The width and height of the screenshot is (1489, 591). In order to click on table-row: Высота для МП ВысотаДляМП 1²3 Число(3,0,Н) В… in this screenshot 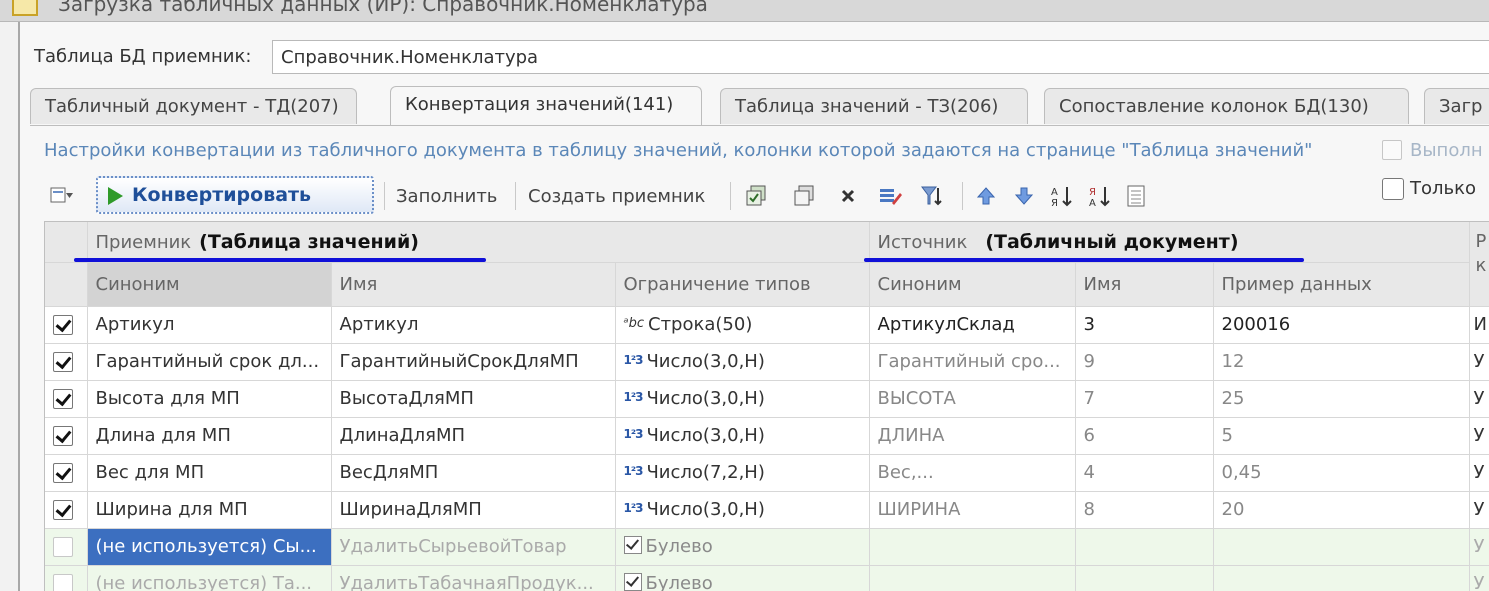, I will do `click(767, 399)`.